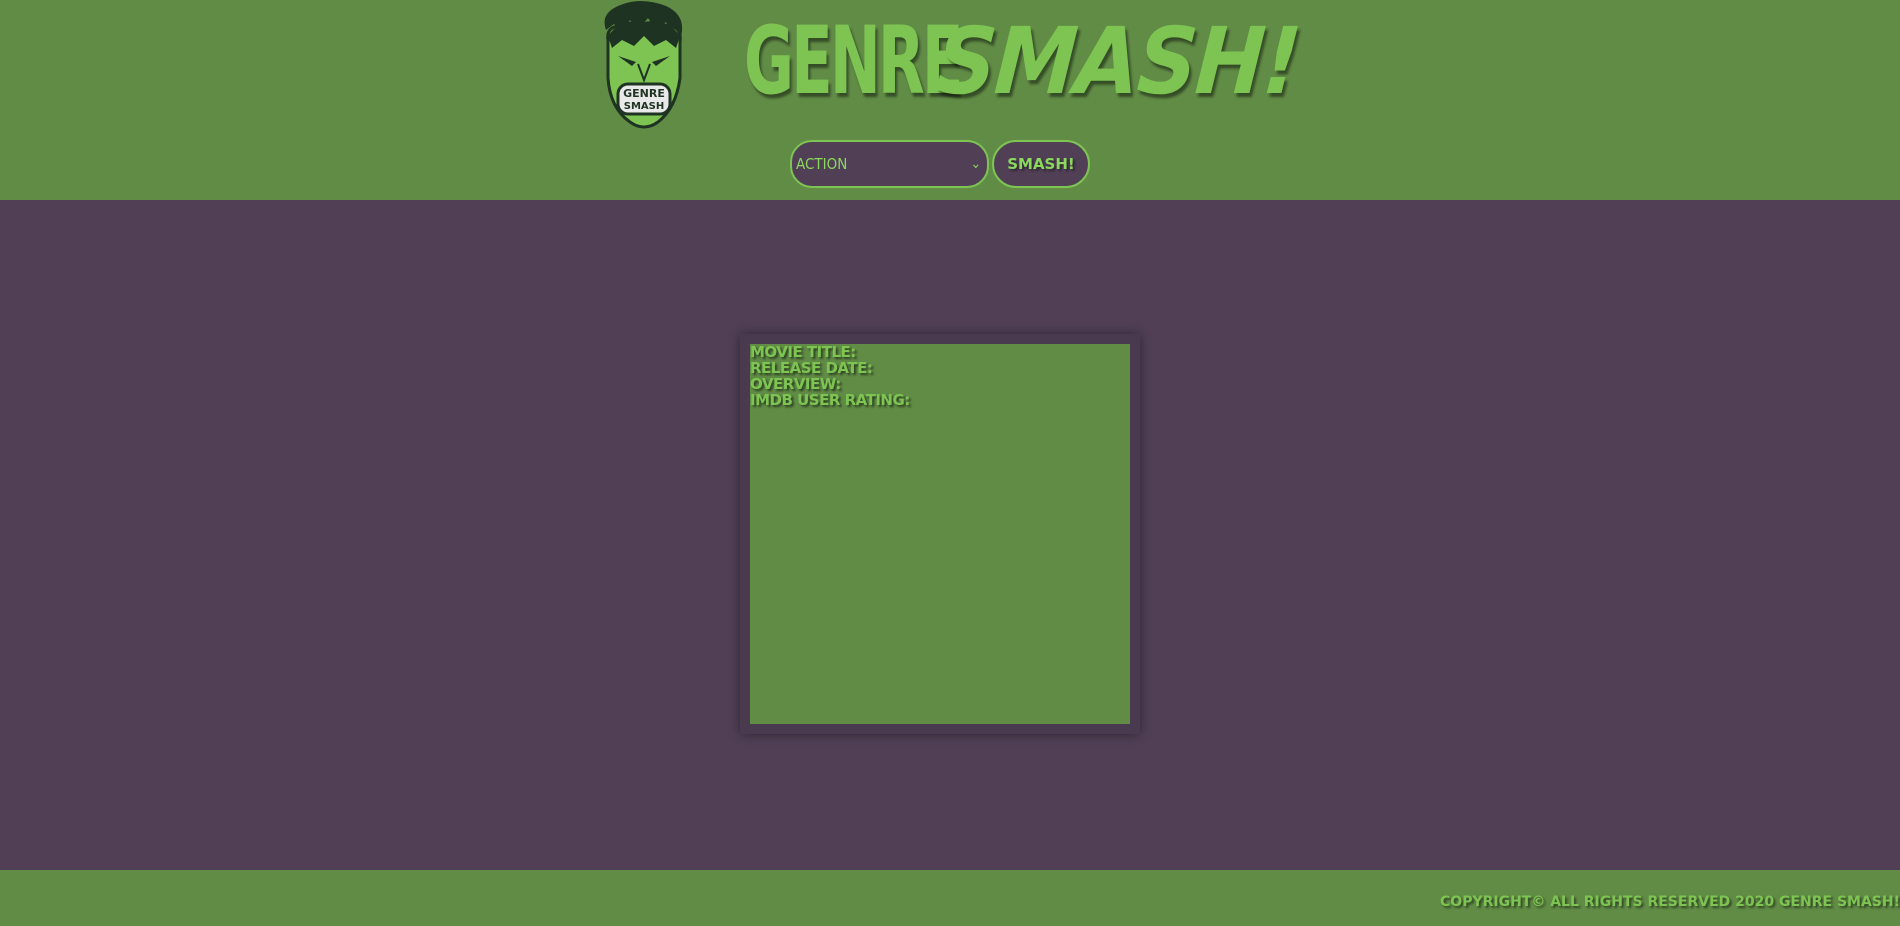  I want to click on genre-select: ACTION ⌄, so click(889, 164).